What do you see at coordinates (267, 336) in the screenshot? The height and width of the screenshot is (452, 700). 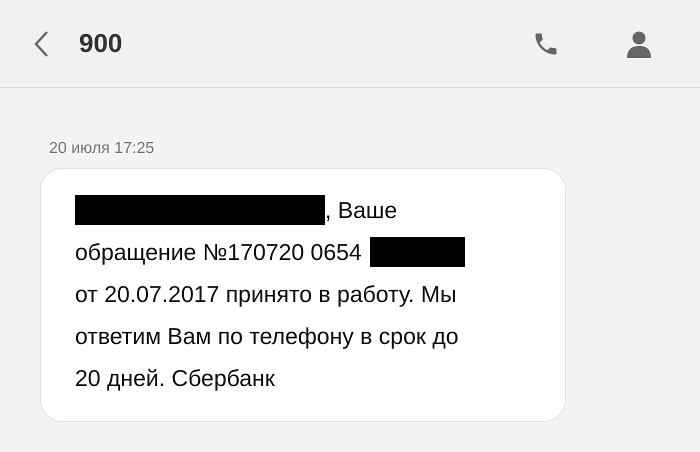 I see `message-text: ответим Вам по телефону в срок до` at bounding box center [267, 336].